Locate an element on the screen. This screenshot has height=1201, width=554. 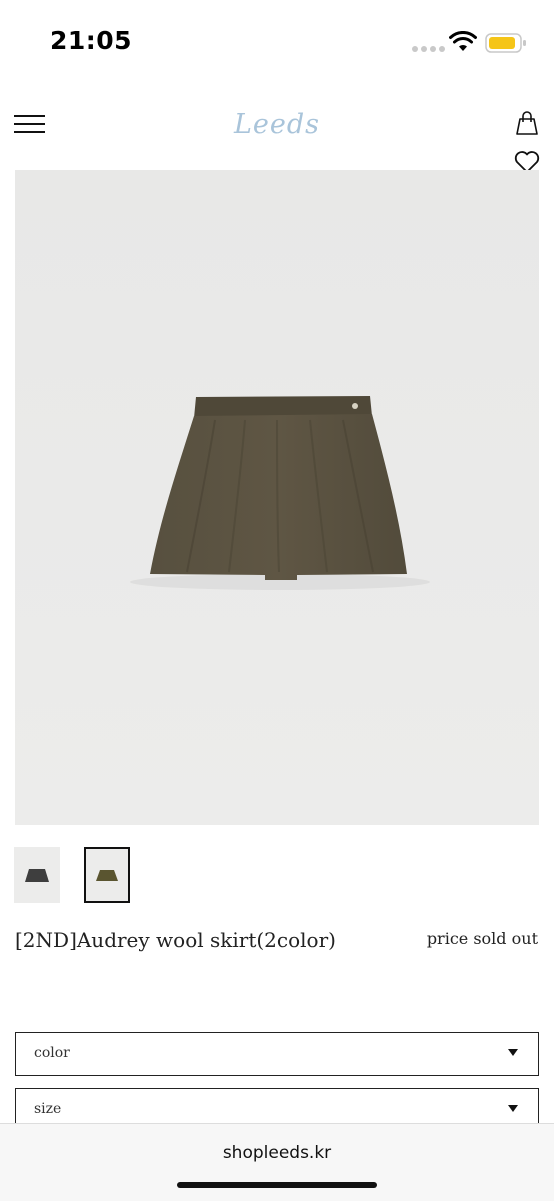
battery-icon is located at coordinates (505, 43).